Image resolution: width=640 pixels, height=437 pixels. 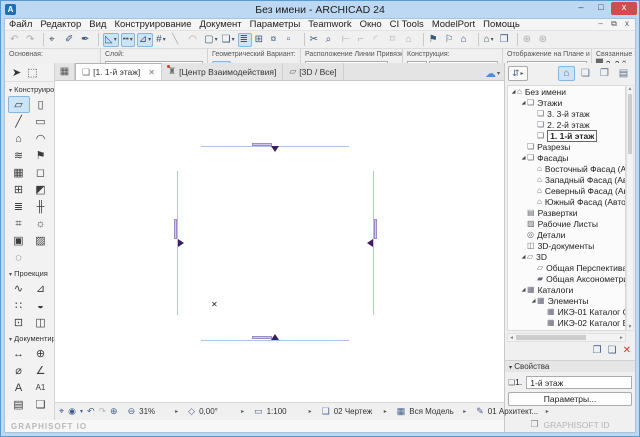 I want to click on tree-item: ▱ Общая Перспектива, so click(x=566, y=267).